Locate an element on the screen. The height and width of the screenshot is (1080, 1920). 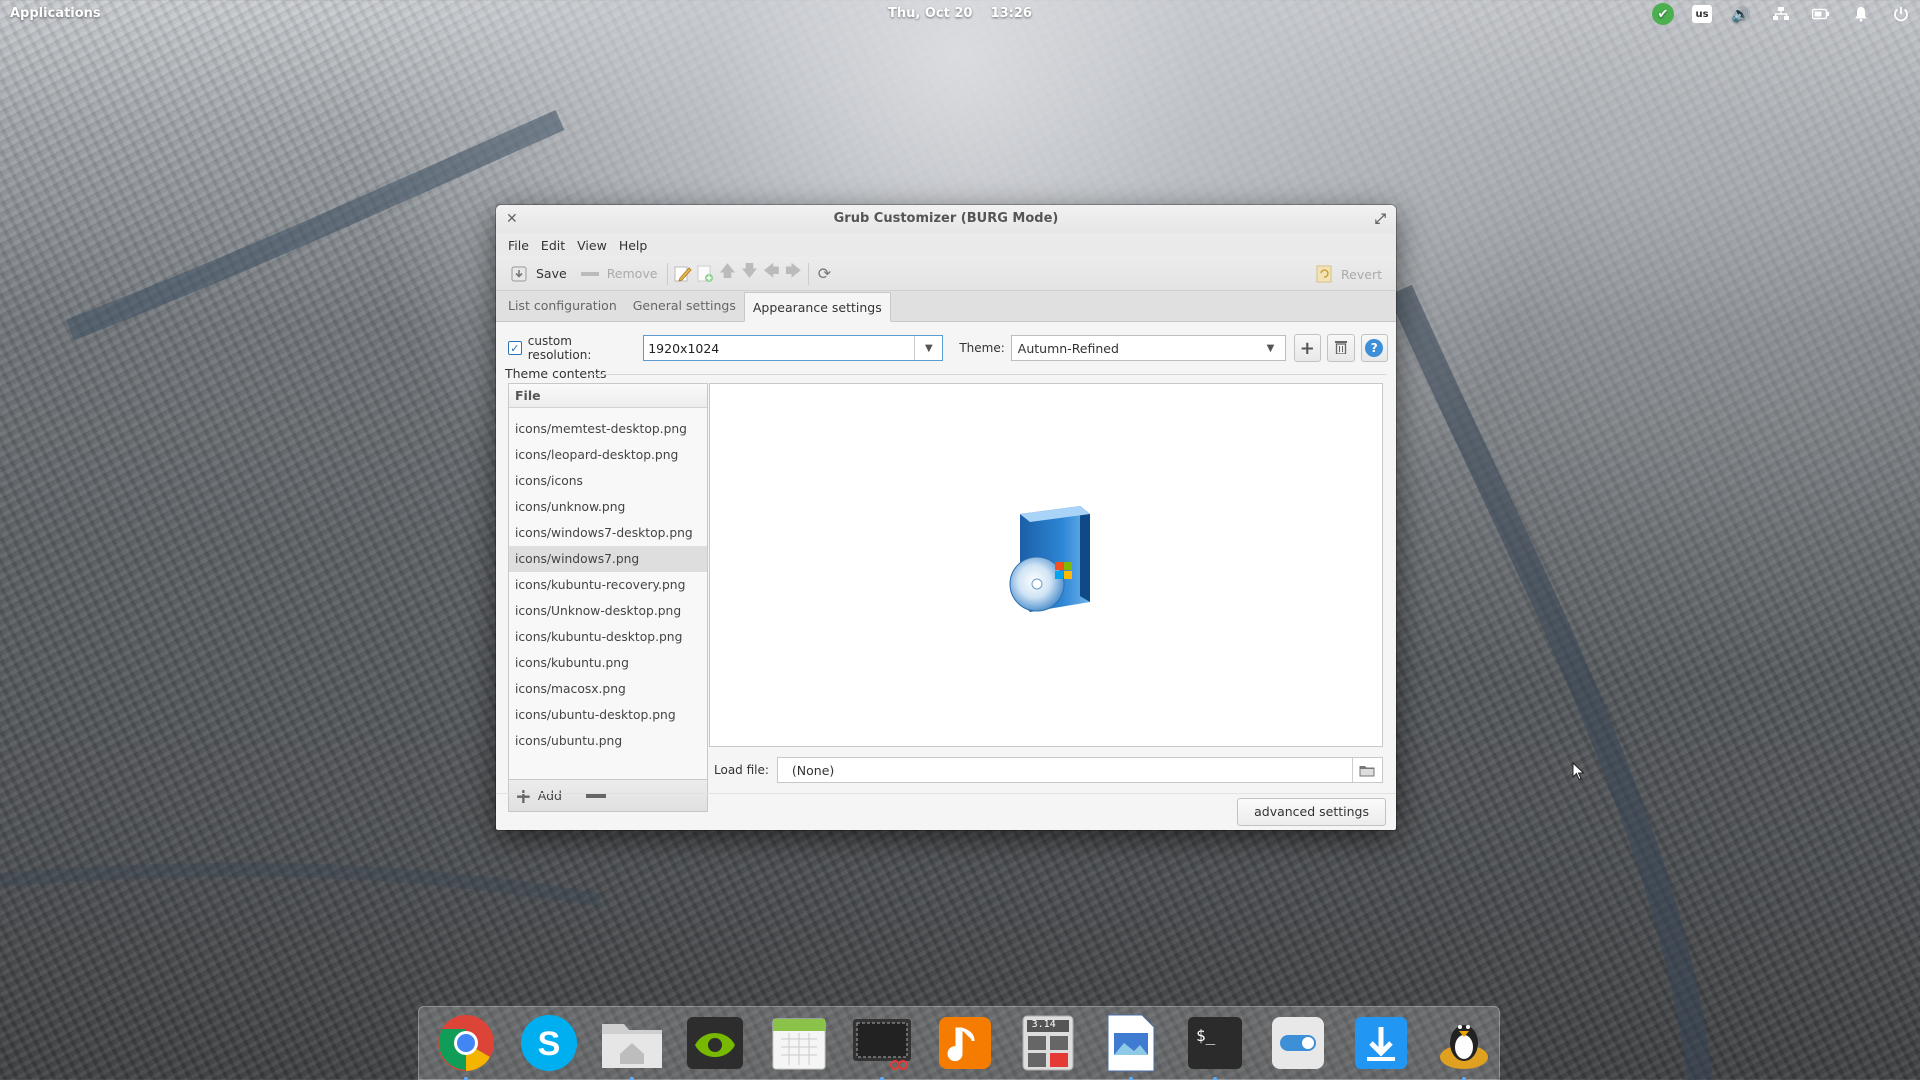
divider is located at coordinates (987, 374).